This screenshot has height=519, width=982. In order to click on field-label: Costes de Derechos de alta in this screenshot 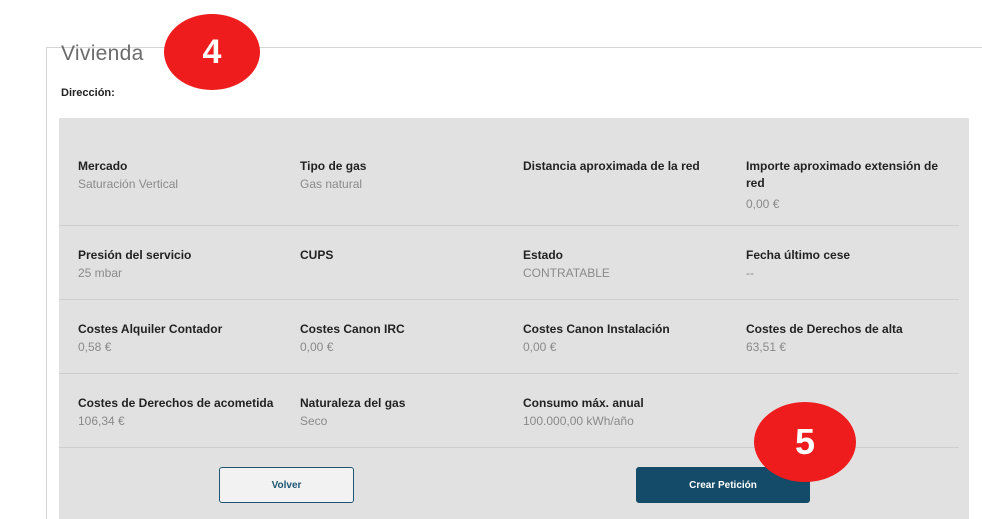, I will do `click(824, 329)`.